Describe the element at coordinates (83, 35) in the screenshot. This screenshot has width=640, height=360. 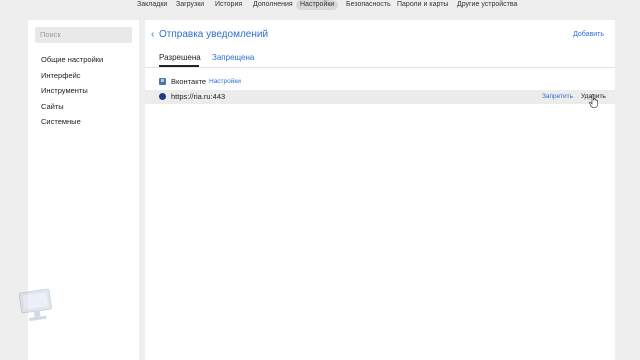
I see `search-input: Поиск` at that location.